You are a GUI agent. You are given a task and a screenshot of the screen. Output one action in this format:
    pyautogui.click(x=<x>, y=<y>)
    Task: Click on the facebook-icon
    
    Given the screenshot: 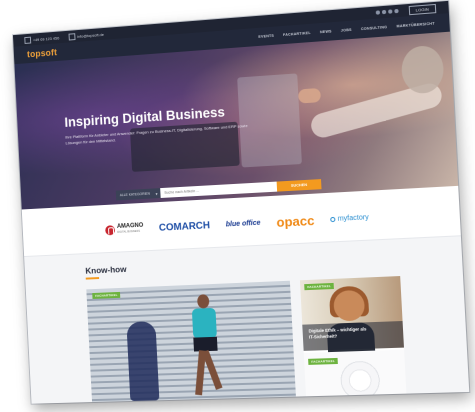 What is the action you would take?
    pyautogui.click(x=377, y=12)
    